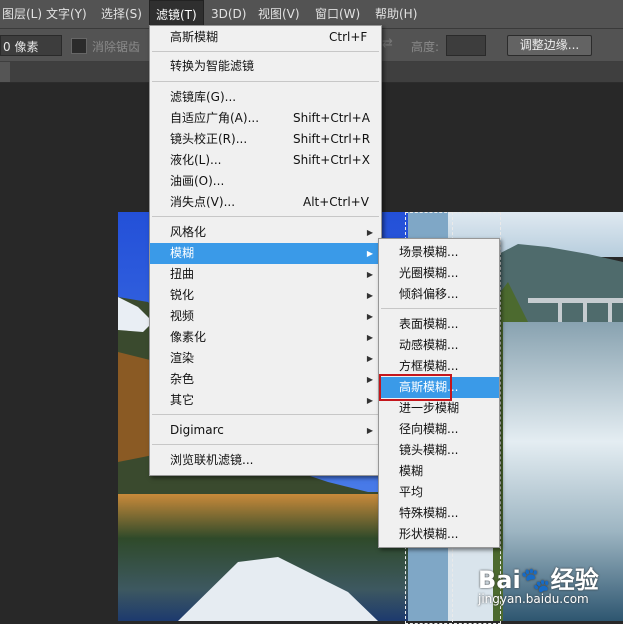  What do you see at coordinates (21, 47) in the screenshot?
I see `feather-value: 0 像素` at bounding box center [21, 47].